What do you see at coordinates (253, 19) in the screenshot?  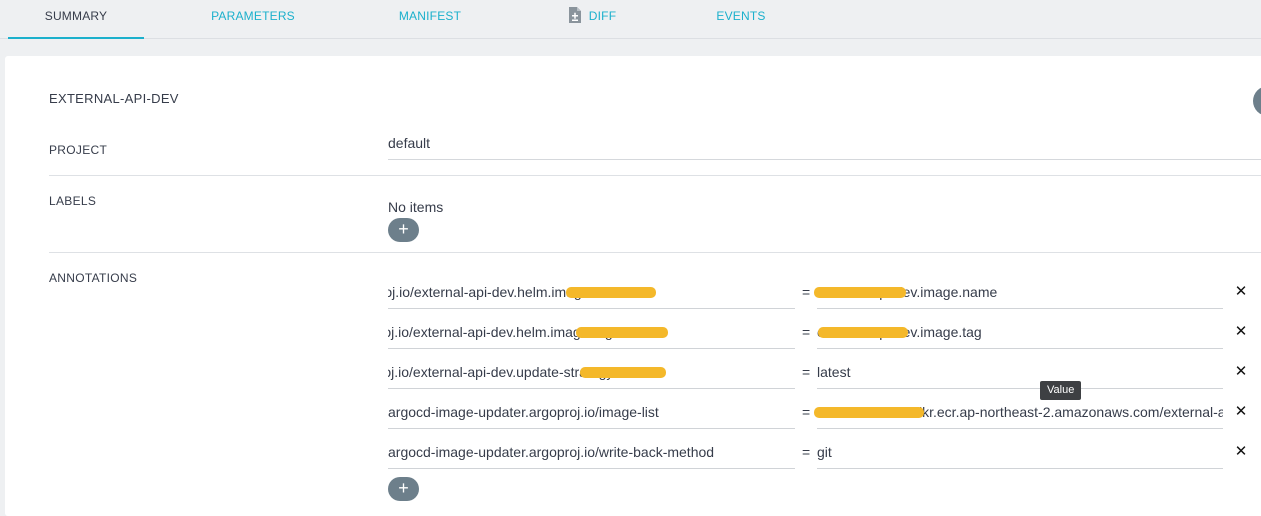 I see `tab-parameters: PARAMETERS` at bounding box center [253, 19].